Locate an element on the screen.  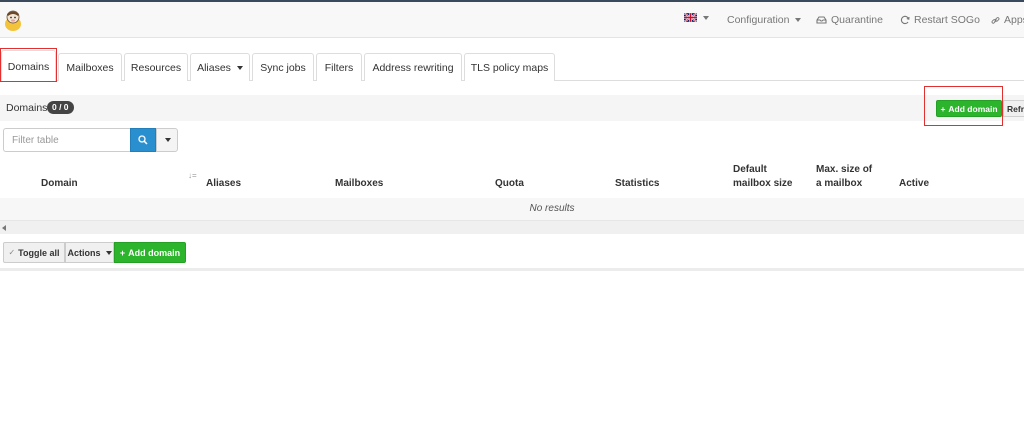
tab-label: Domains is located at coordinates (28, 66).